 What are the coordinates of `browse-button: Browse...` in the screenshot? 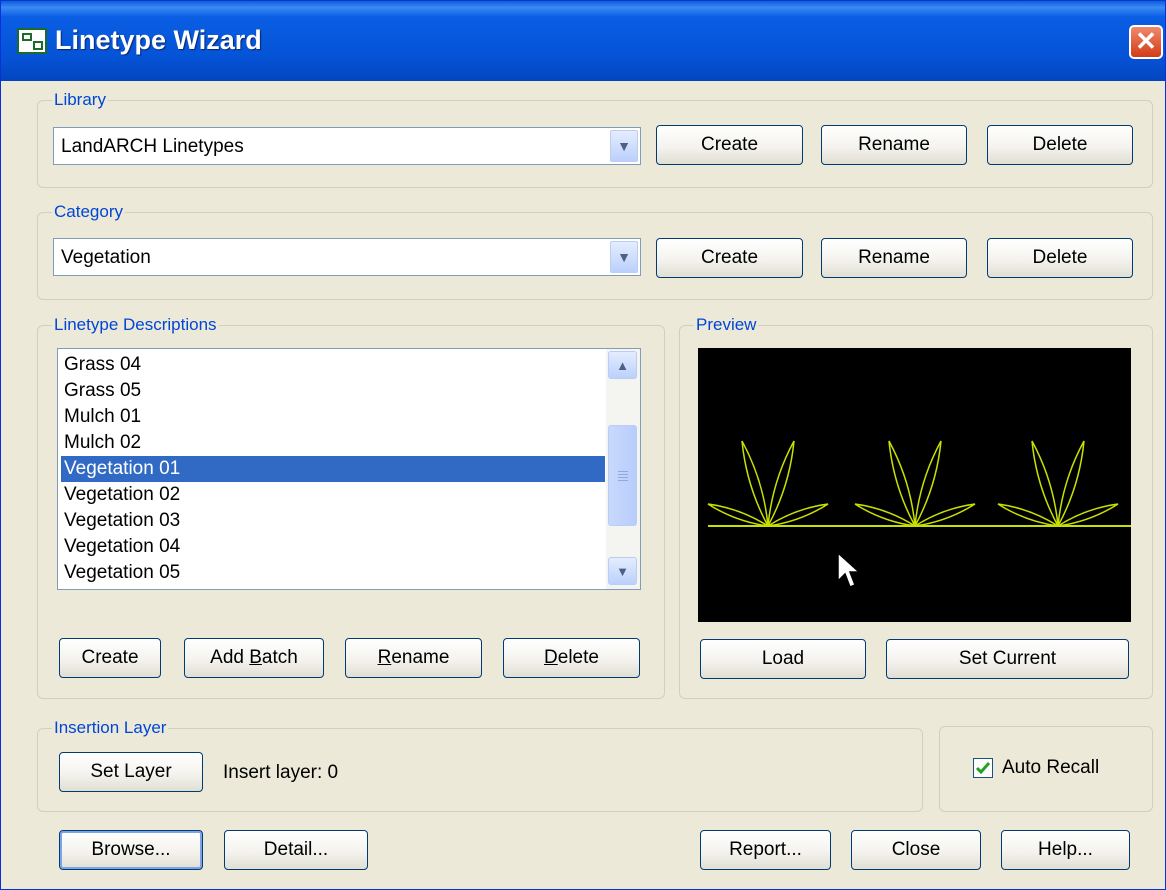 It's located at (131, 850).